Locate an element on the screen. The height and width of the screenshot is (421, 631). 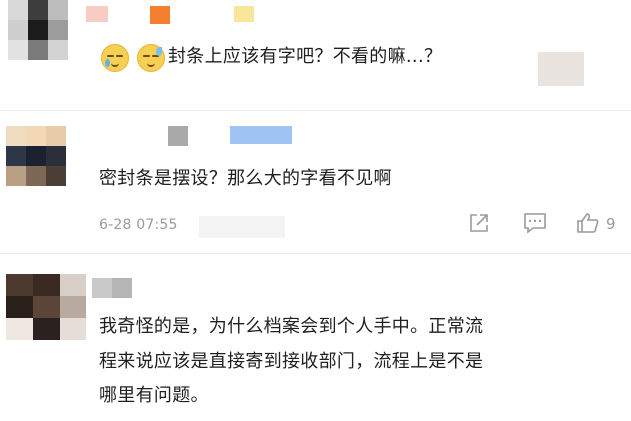
like-count: 9 is located at coordinates (611, 224).